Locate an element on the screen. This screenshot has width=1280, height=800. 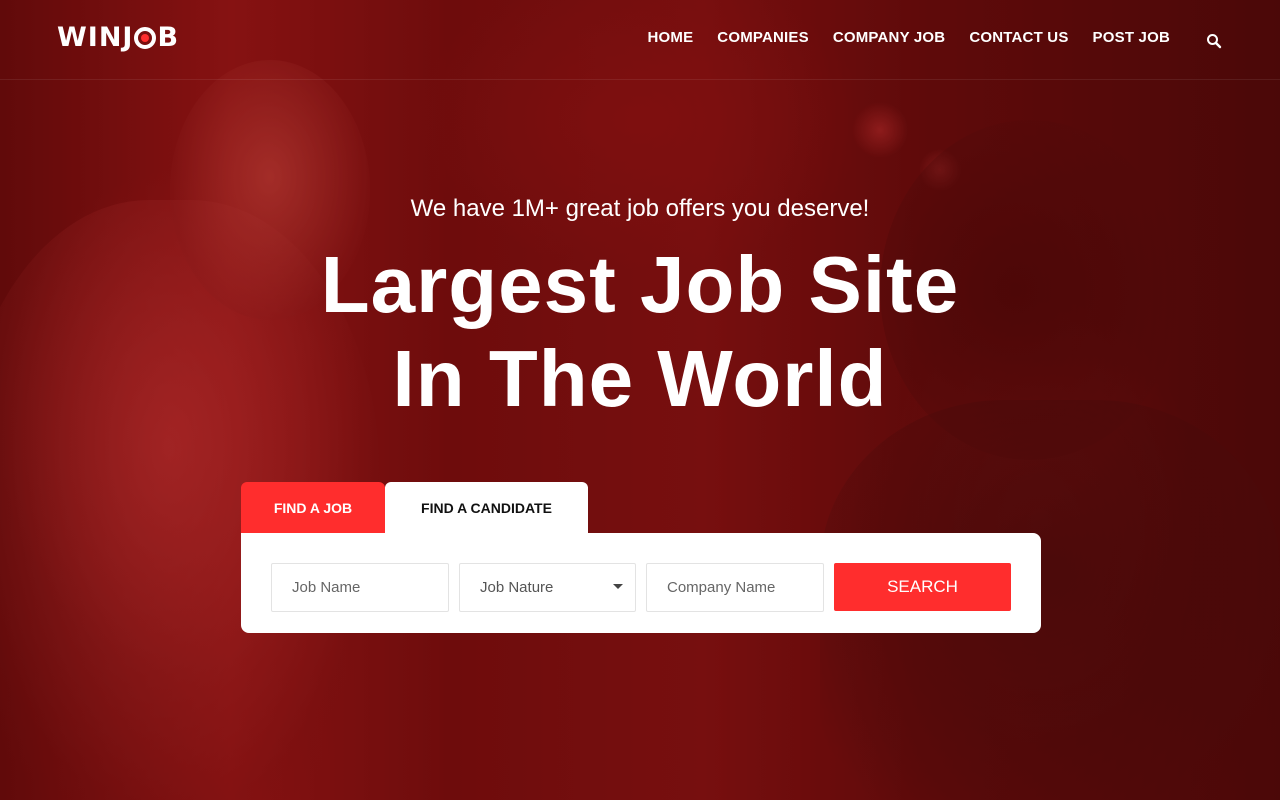
company-name-input is located at coordinates (735, 587).